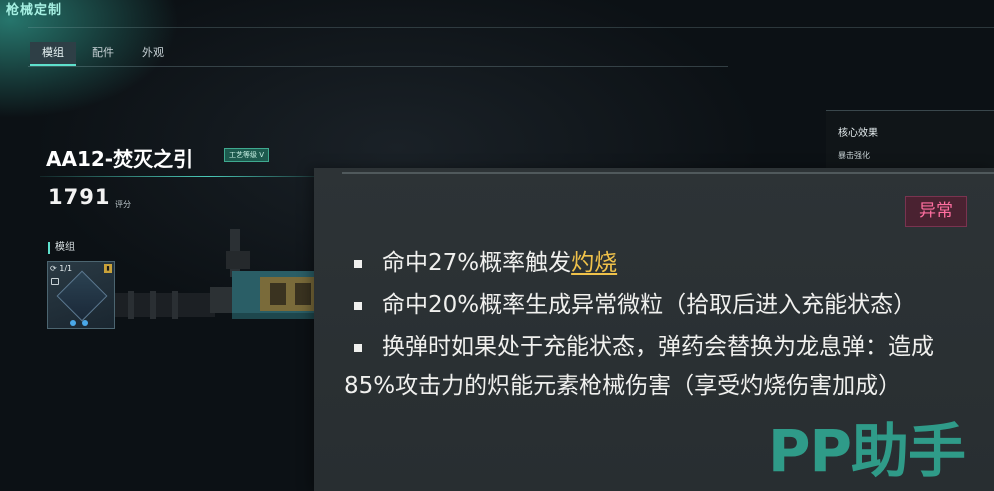 This screenshot has width=994, height=491. What do you see at coordinates (120, 159) in the screenshot?
I see `weapon-name: AA12-焚灭之引` at bounding box center [120, 159].